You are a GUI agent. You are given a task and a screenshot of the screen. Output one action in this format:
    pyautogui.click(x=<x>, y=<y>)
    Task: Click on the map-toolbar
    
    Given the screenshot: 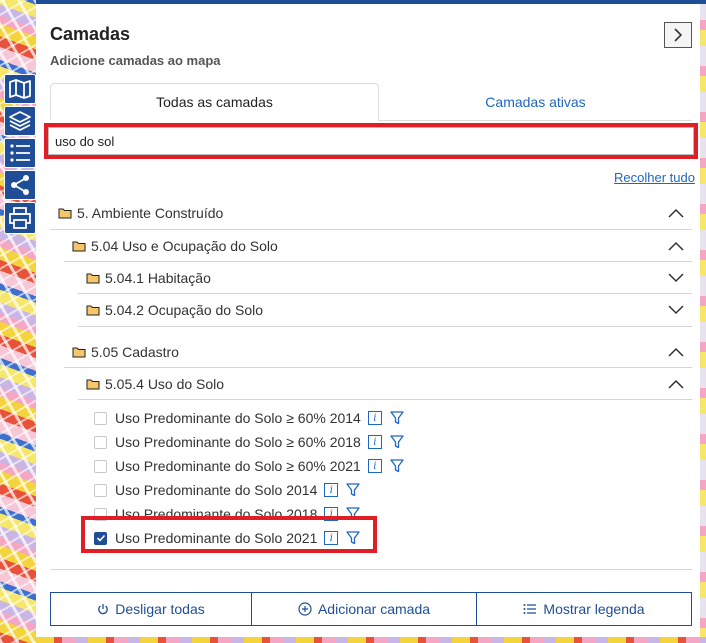 What is the action you would take?
    pyautogui.click(x=20, y=155)
    